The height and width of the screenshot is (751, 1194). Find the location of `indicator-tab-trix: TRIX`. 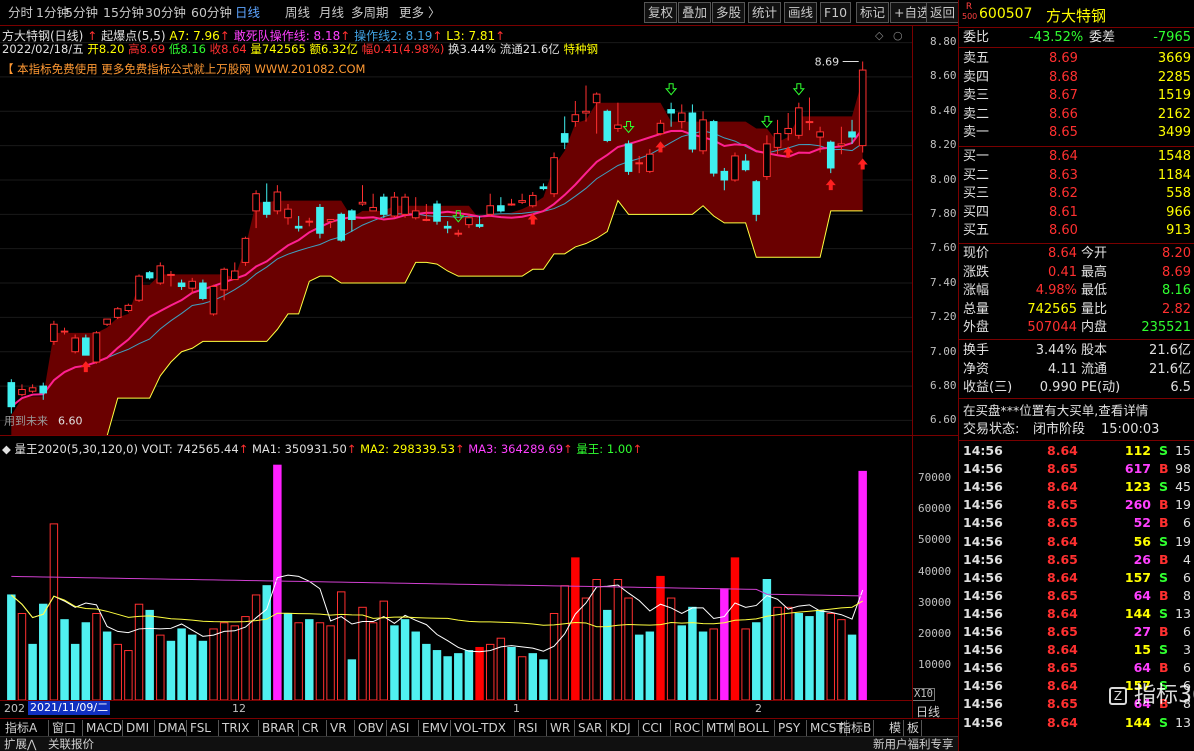

indicator-tab-trix: TRIX is located at coordinates (239, 728).